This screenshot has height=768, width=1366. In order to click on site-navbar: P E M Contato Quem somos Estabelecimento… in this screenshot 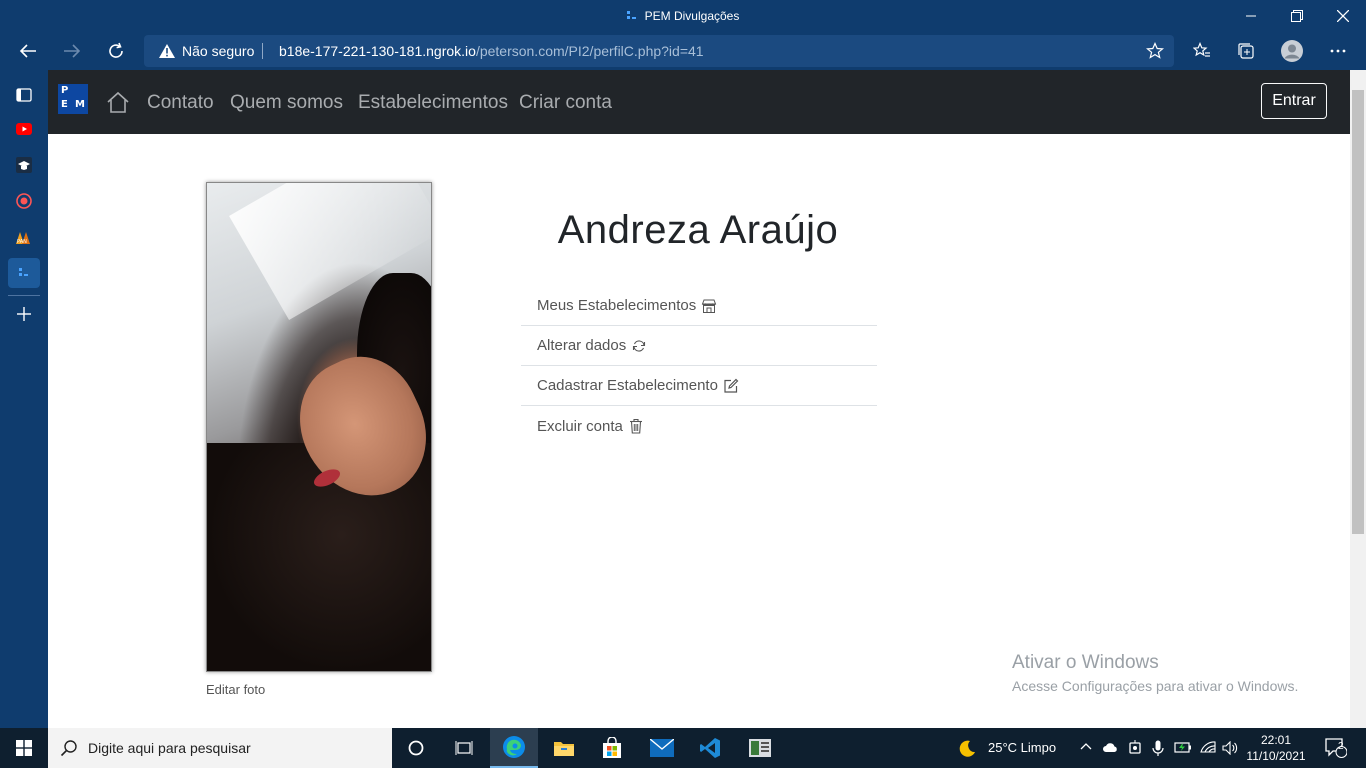, I will do `click(699, 102)`.